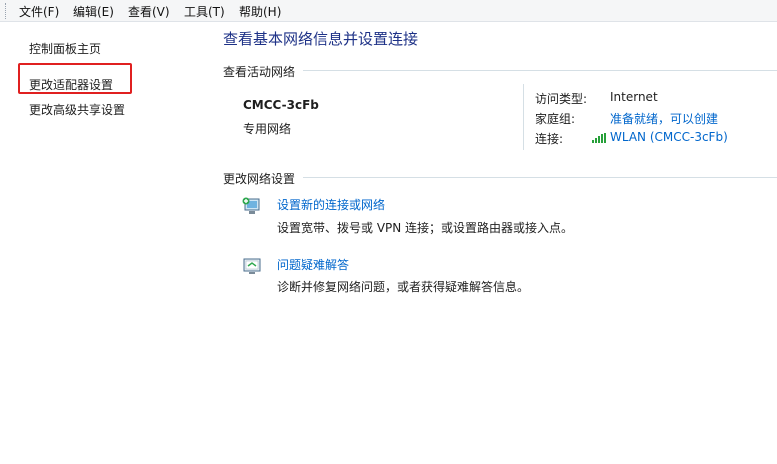  Describe the element at coordinates (523, 117) in the screenshot. I see `vertical-divider` at that location.